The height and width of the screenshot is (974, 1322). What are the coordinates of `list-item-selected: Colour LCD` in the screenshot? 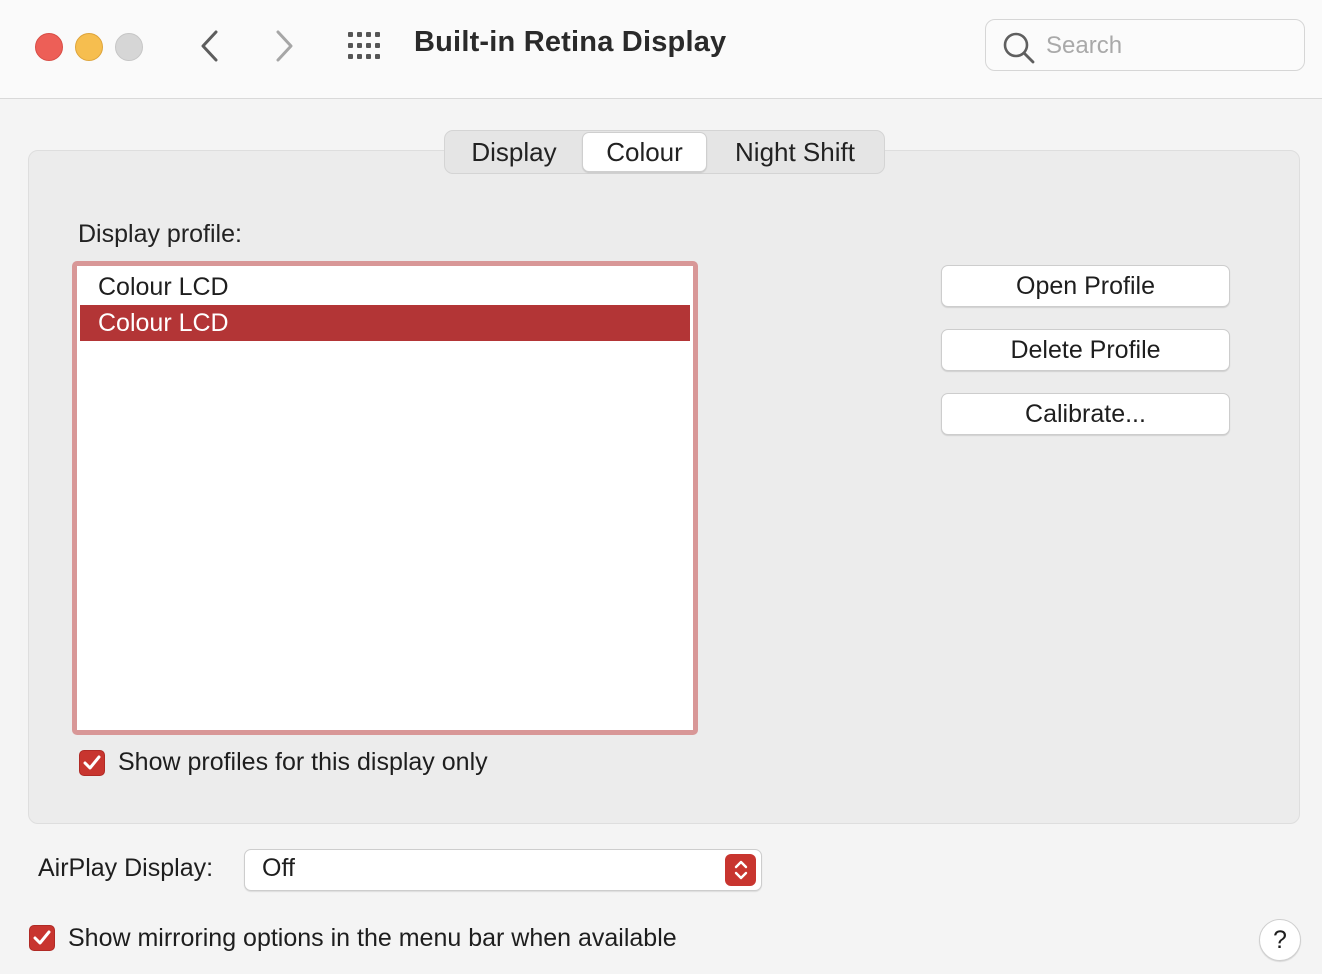 It's located at (385, 323).